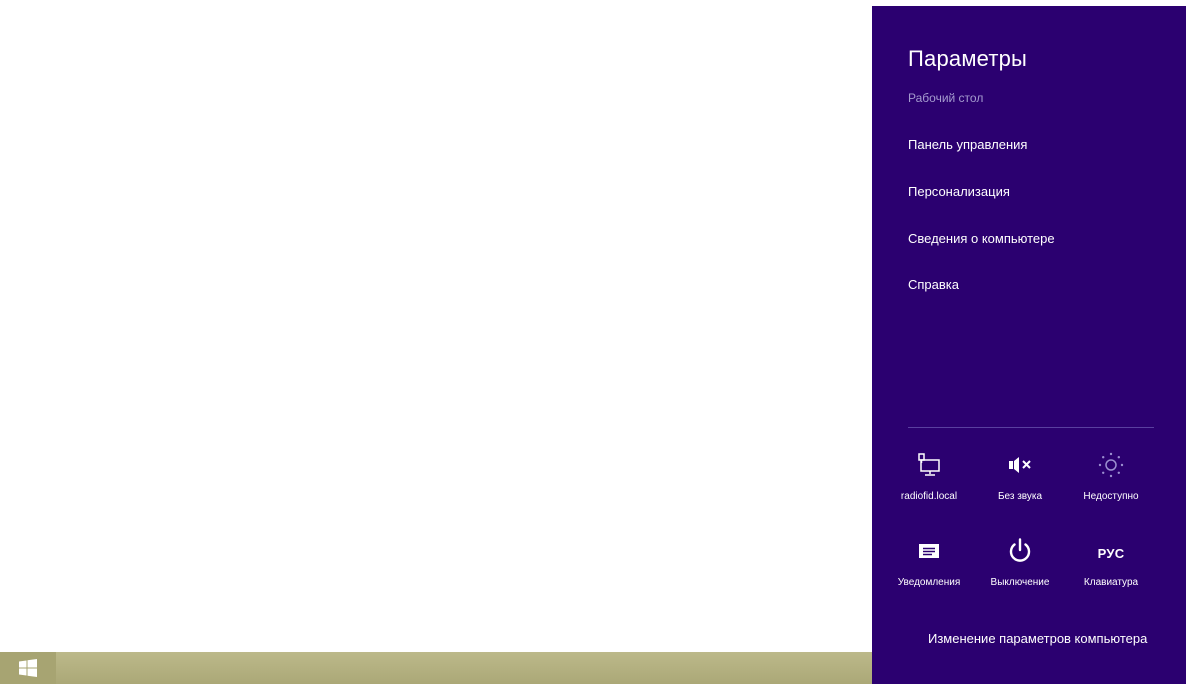 The height and width of the screenshot is (684, 1186). I want to click on tile-notifications-label: Уведомления, so click(929, 582).